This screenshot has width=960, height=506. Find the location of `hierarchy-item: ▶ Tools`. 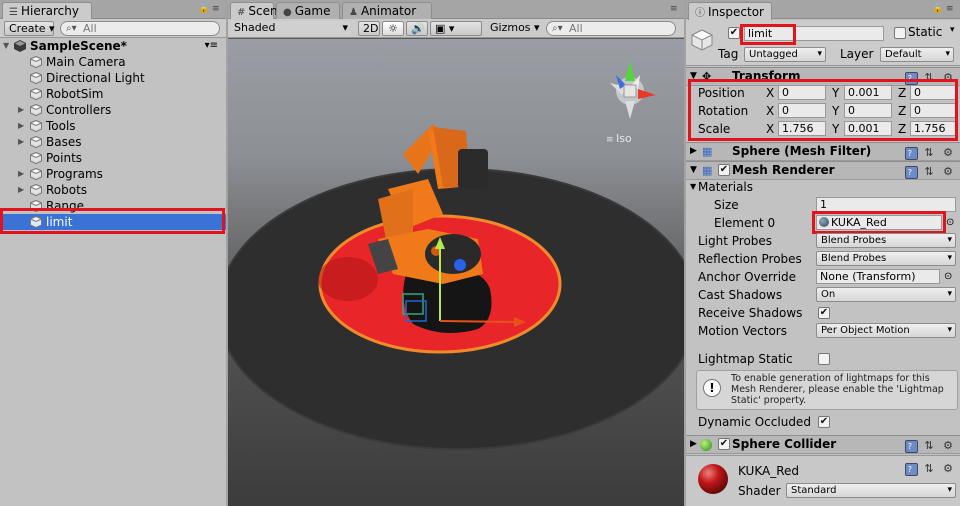

hierarchy-item: ▶ Tools is located at coordinates (113, 126).